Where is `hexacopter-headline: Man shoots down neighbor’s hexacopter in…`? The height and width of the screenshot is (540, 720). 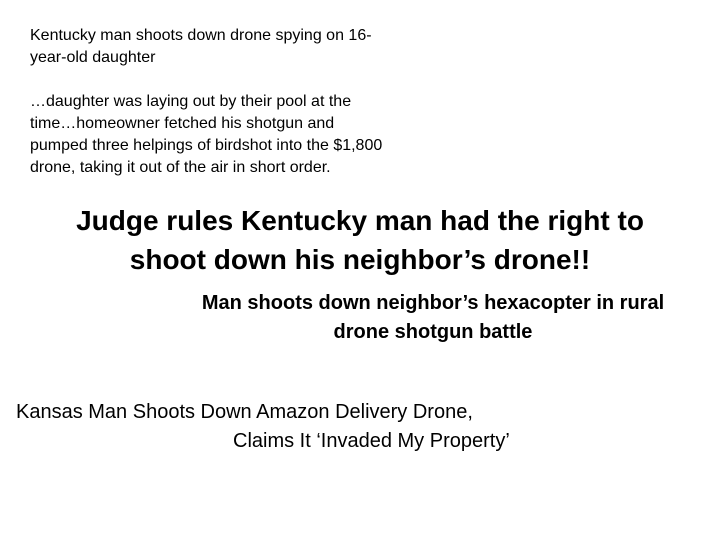
hexacopter-headline: Man shoots down neighbor’s hexacopter in… is located at coordinates (433, 318).